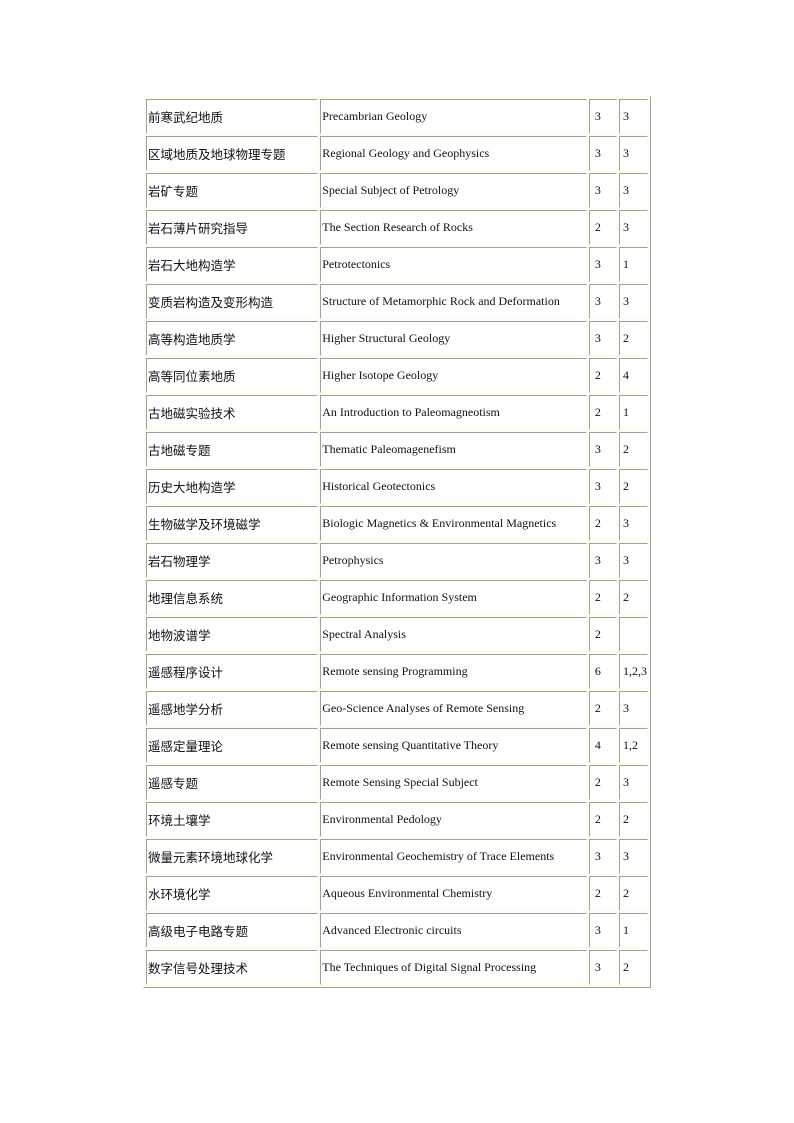 This screenshot has height=1123, width=794. I want to click on table-row: 地理信息系统 Geographic Information System 2 2, so click(397, 597).